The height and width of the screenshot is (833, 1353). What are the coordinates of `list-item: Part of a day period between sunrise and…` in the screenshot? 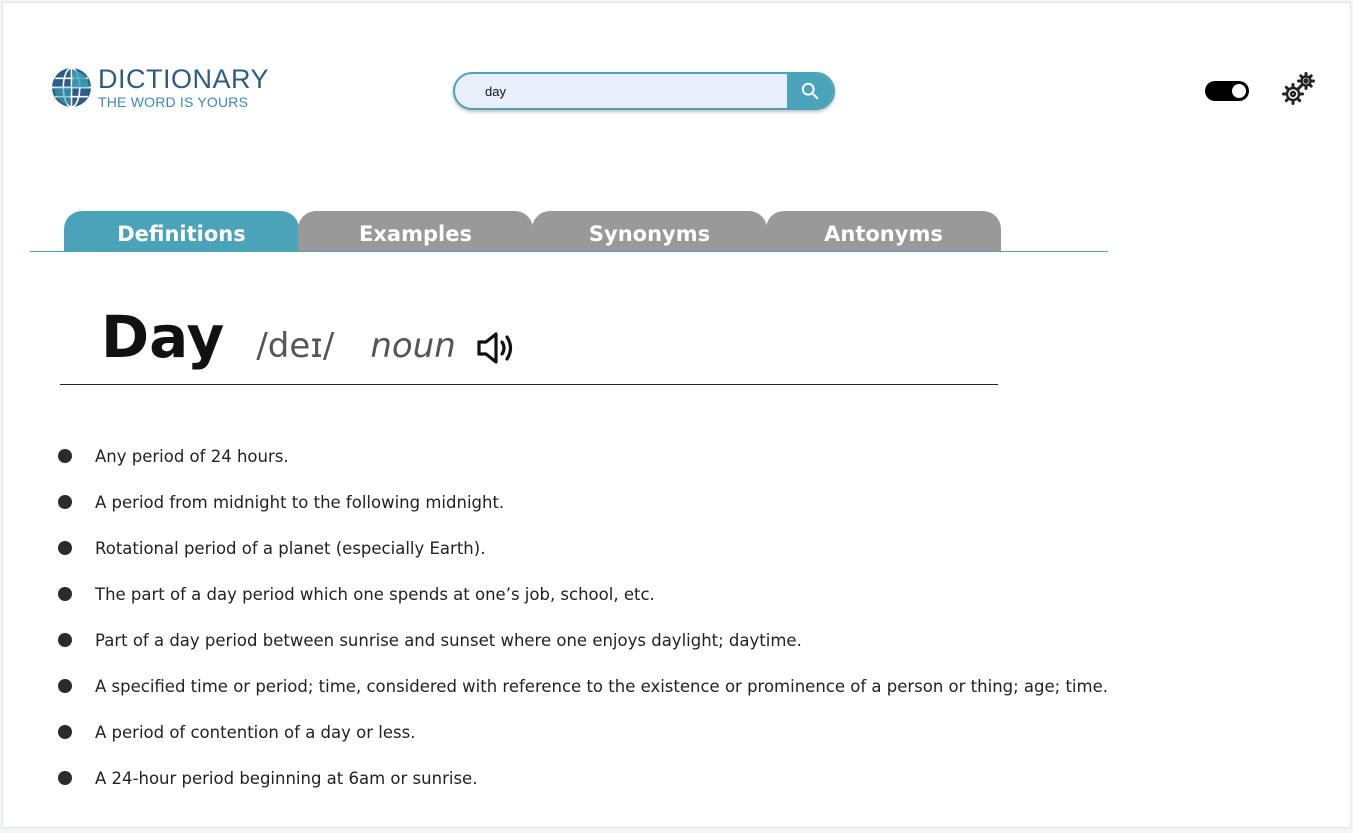 It's located at (583, 640).